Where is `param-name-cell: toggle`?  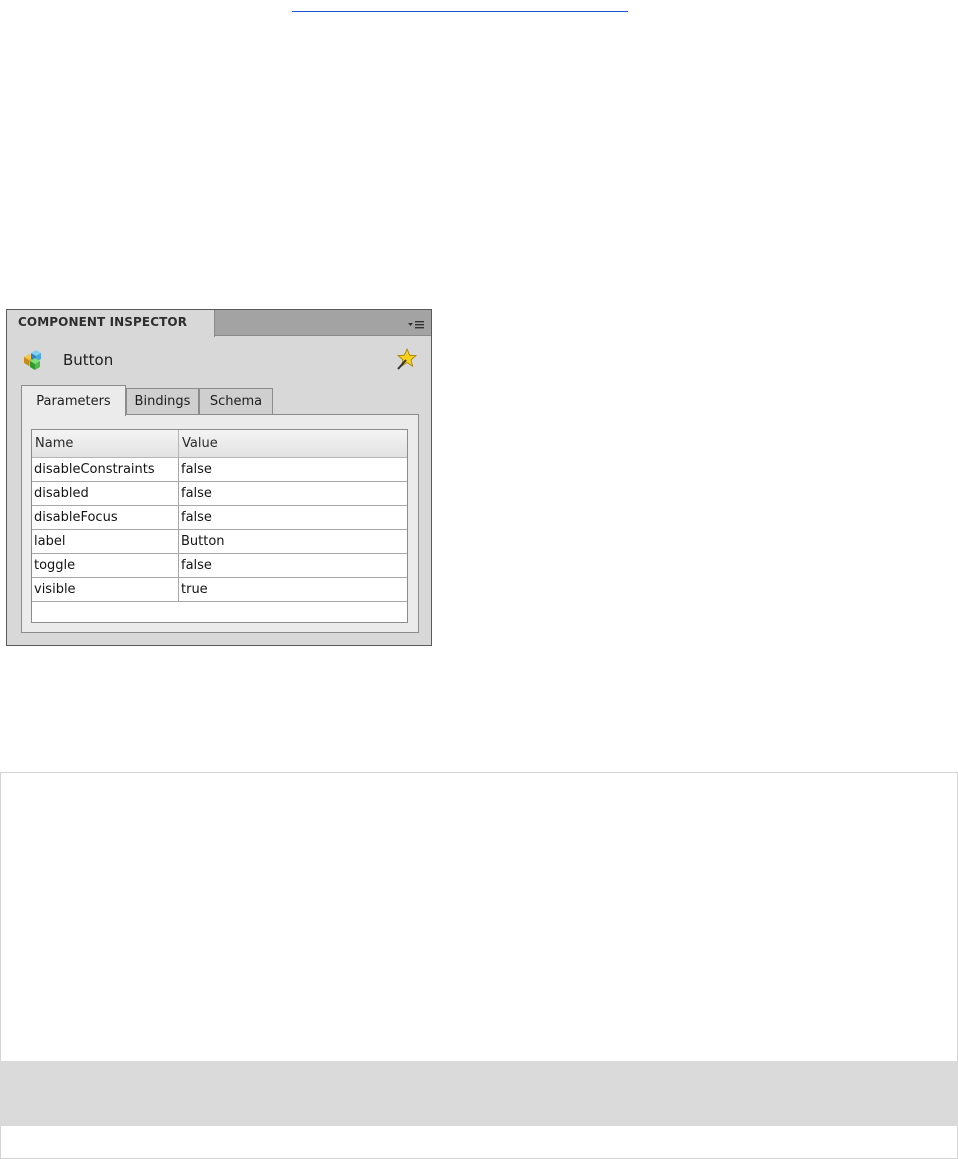 param-name-cell: toggle is located at coordinates (105, 565).